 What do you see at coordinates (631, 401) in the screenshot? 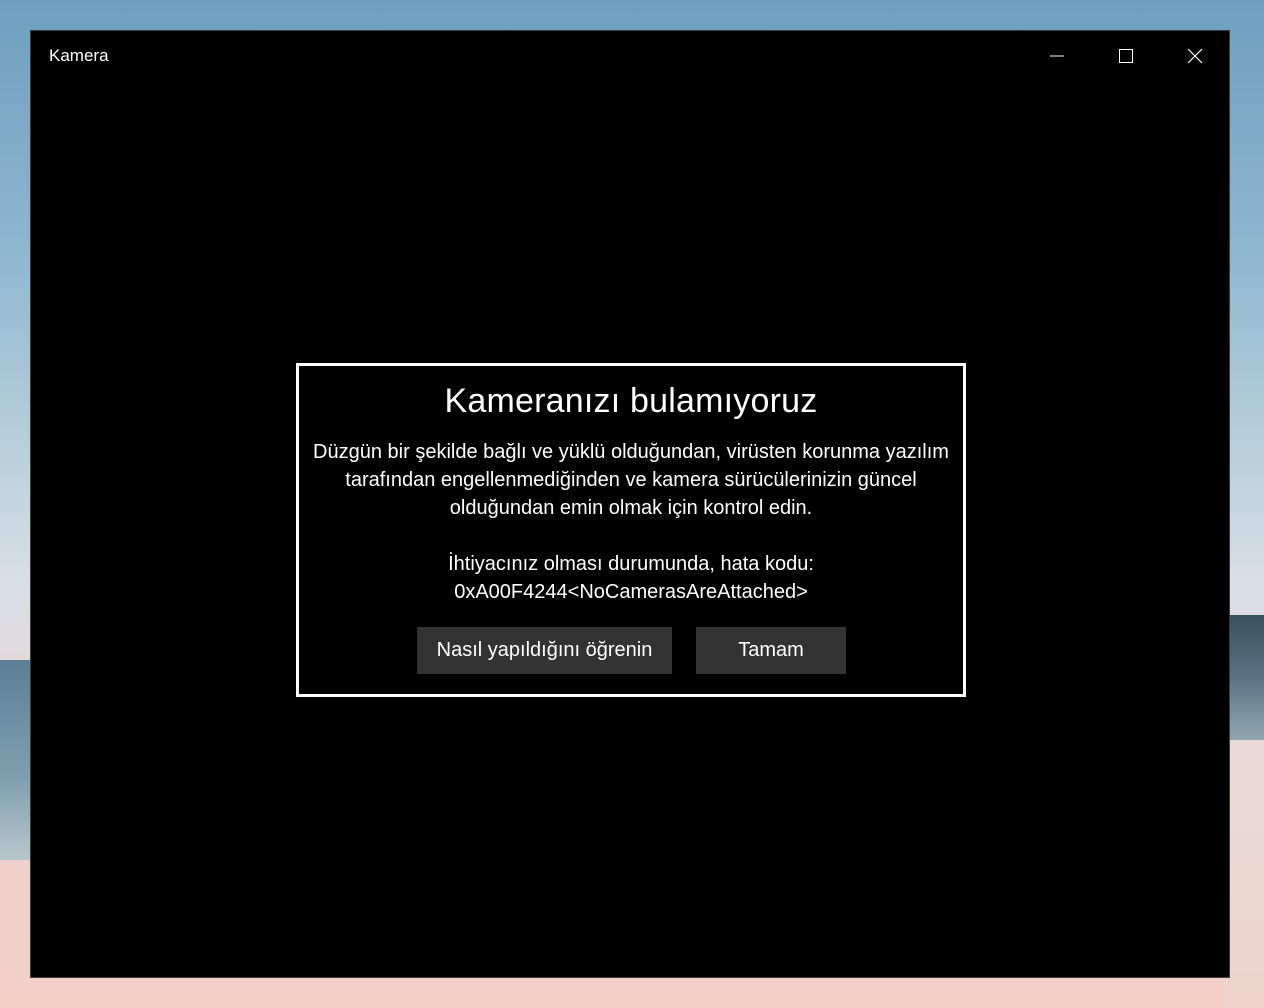
I see `dialog-title: Kameranızı bulamıyoruz` at bounding box center [631, 401].